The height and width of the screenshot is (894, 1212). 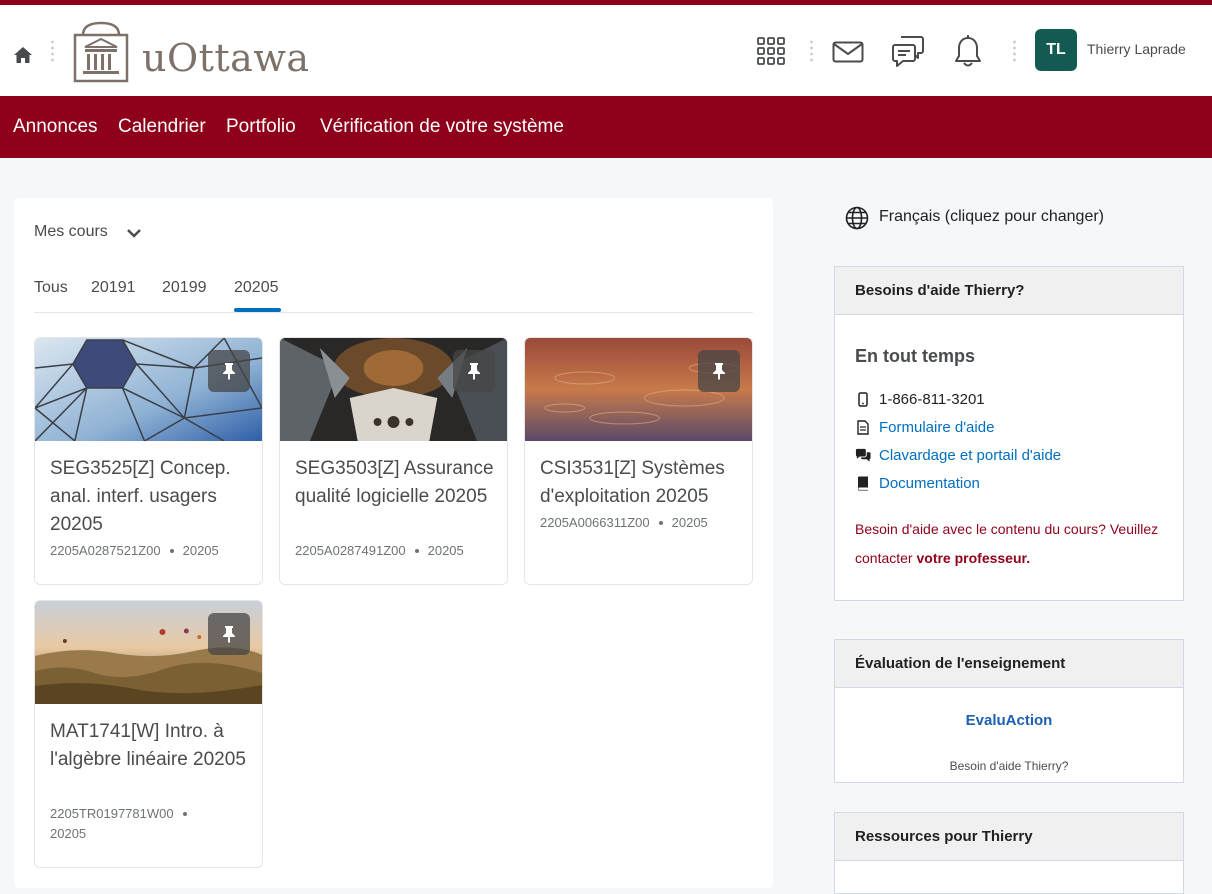 What do you see at coordinates (1009, 766) in the screenshot?
I see `evaluation-help-text: Besoin d'aide Thierry?` at bounding box center [1009, 766].